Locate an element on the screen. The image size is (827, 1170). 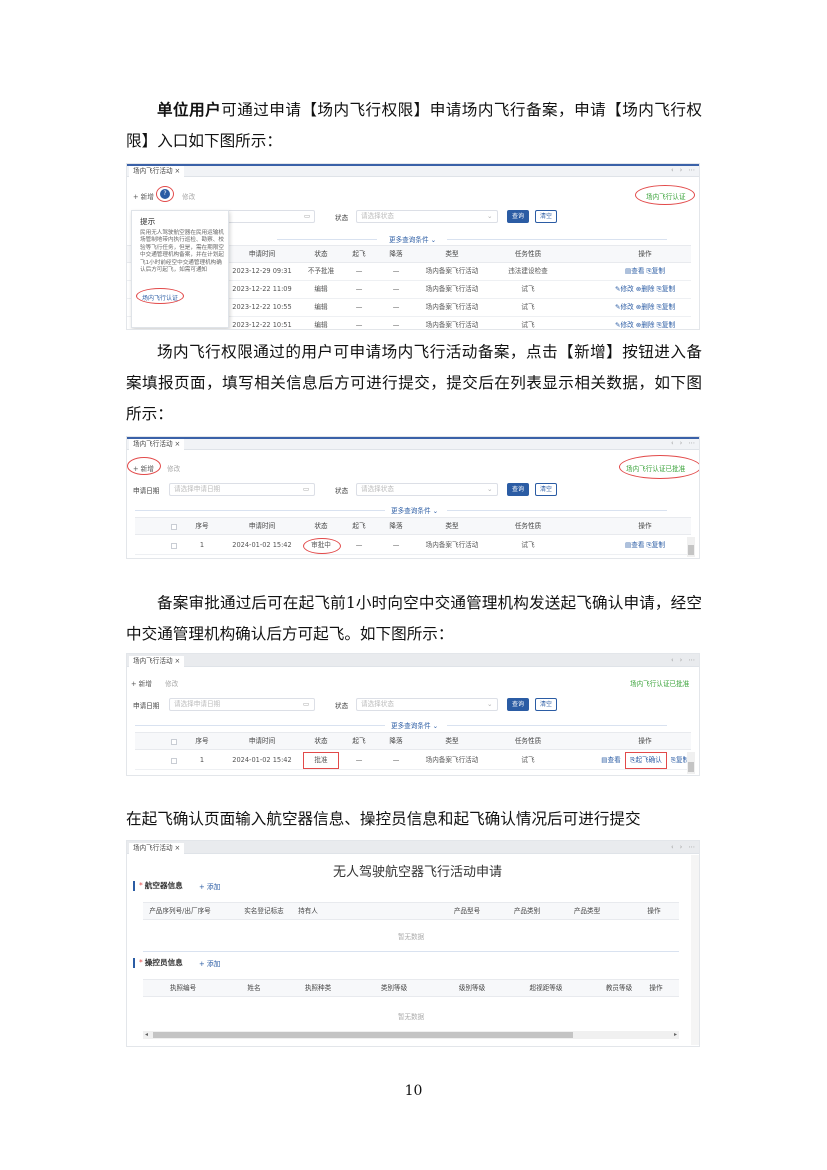
scroll-right-icon: ▸ is located at coordinates (675, 1034).